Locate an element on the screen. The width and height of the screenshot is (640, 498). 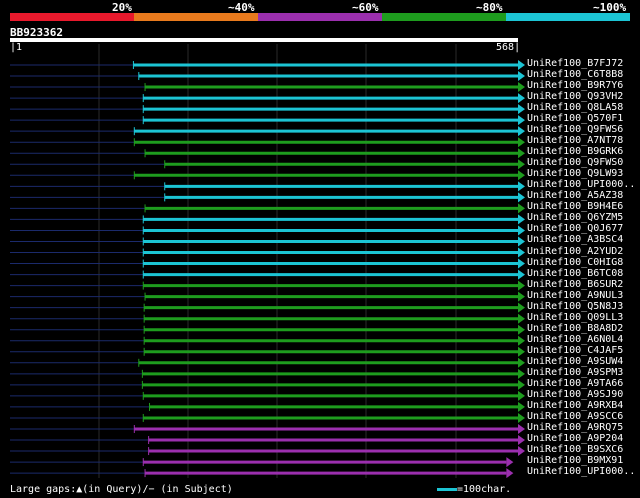
hit-label: UniRef100_A9SJ90 is located at coordinates (575, 394).